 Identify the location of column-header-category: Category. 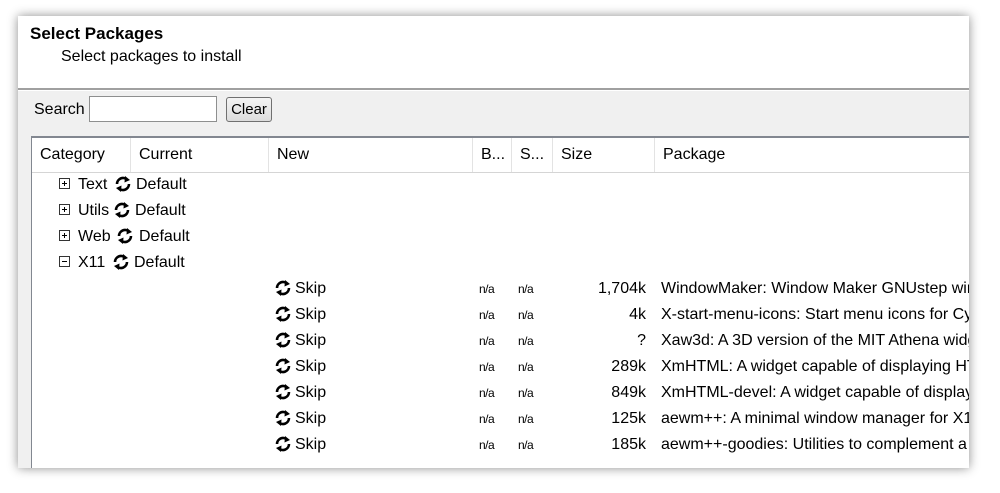
(81, 155).